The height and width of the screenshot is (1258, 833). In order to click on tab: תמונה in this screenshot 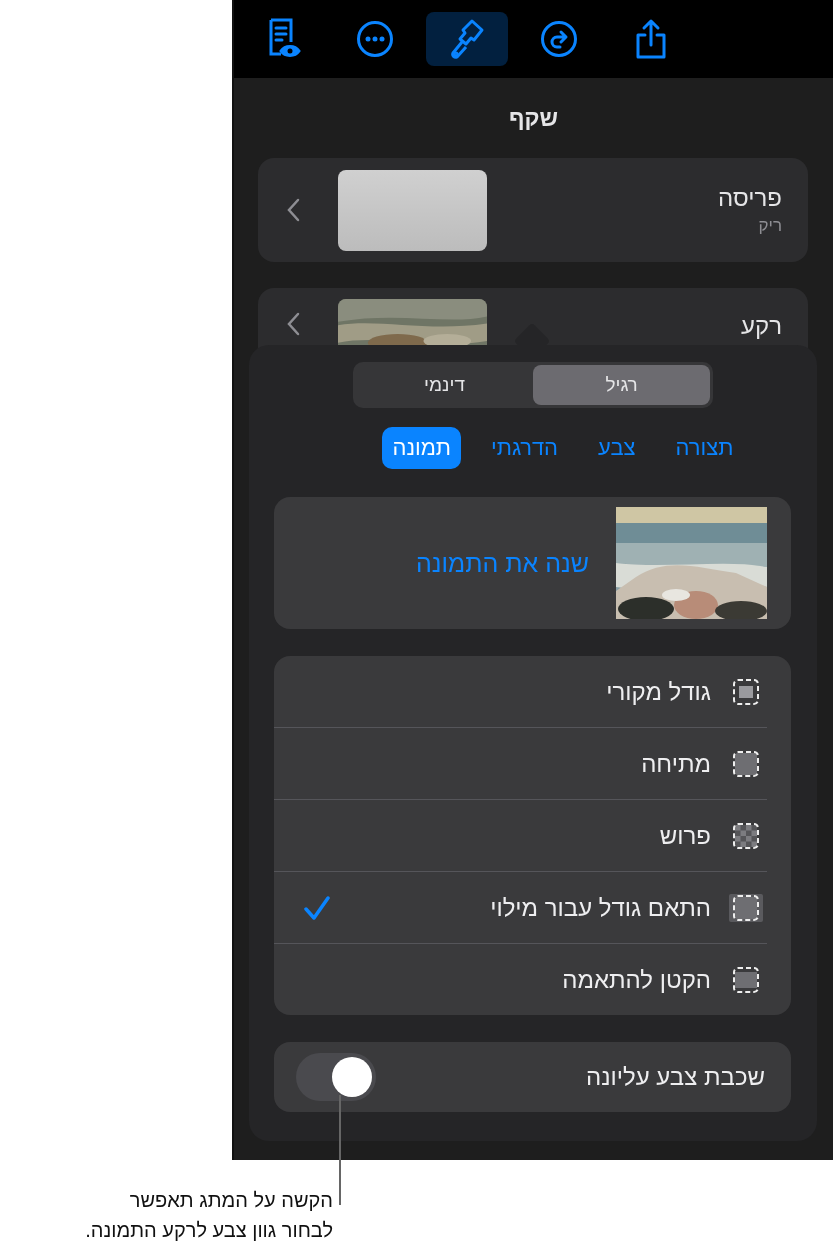, I will do `click(422, 448)`.